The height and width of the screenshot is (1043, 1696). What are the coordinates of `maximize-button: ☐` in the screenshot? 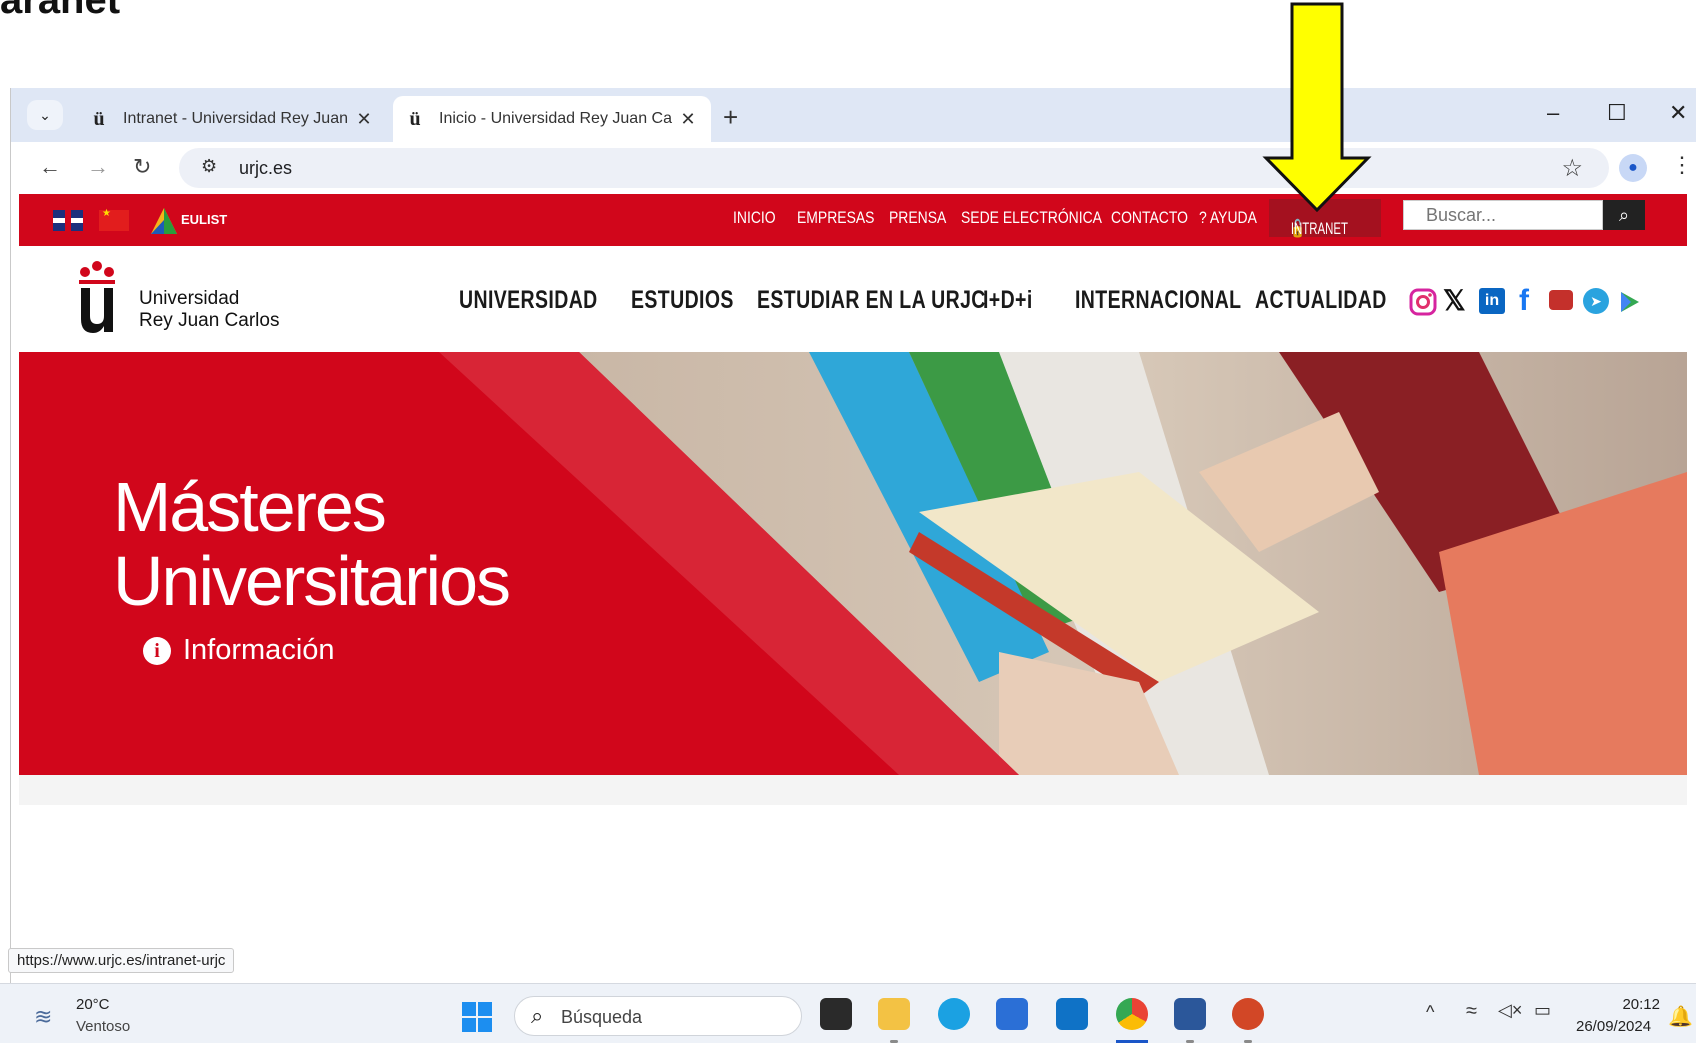 It's located at (1617, 113).